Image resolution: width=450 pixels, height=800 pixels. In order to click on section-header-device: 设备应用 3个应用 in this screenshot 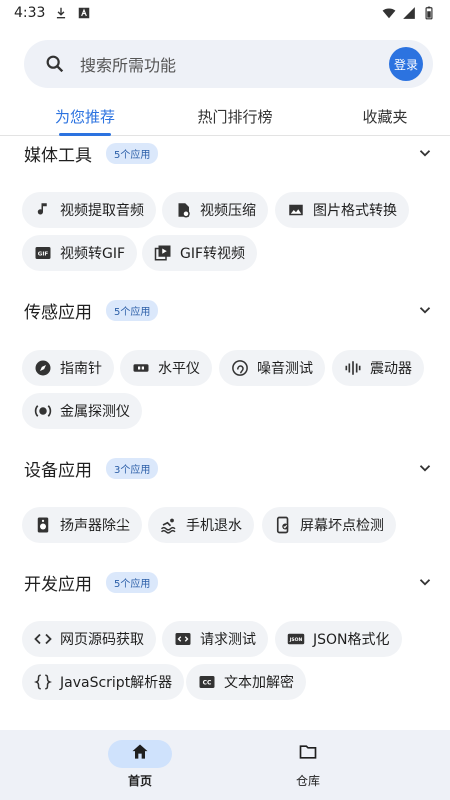, I will do `click(229, 468)`.